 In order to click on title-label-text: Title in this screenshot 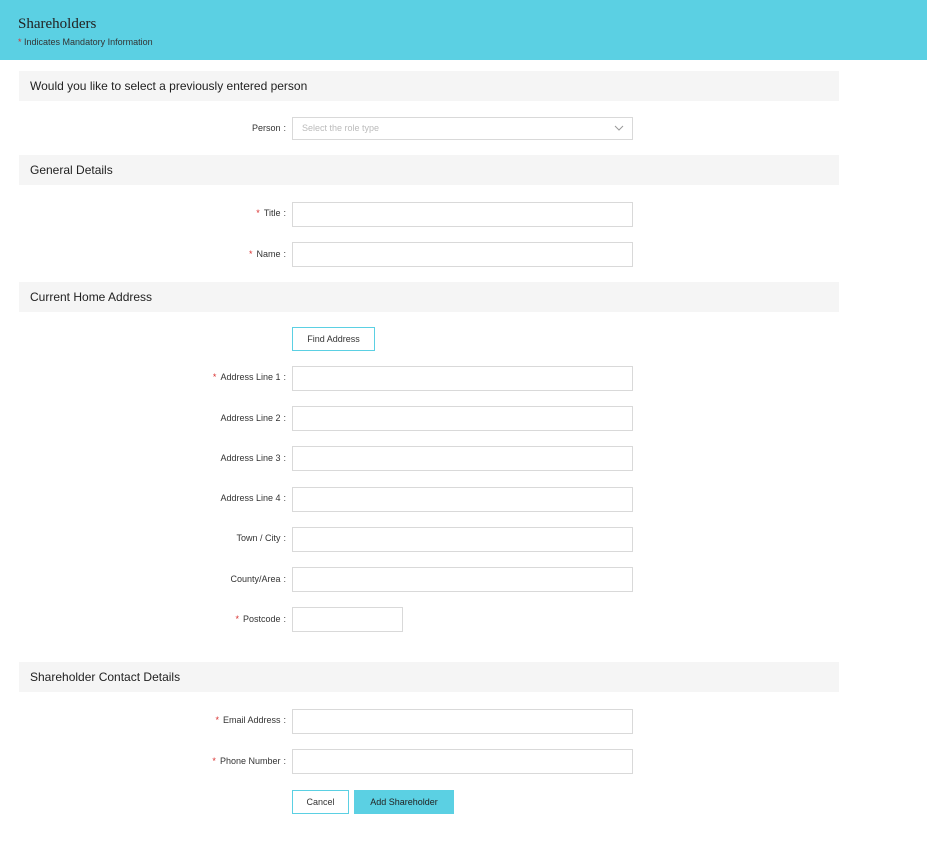, I will do `click(272, 213)`.